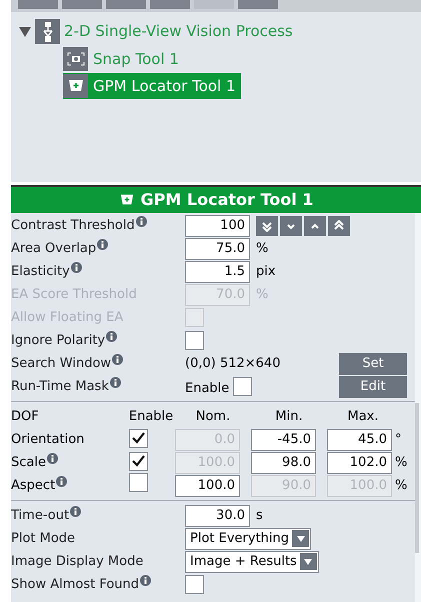  I want to click on number-field: 102.0, so click(359, 463).